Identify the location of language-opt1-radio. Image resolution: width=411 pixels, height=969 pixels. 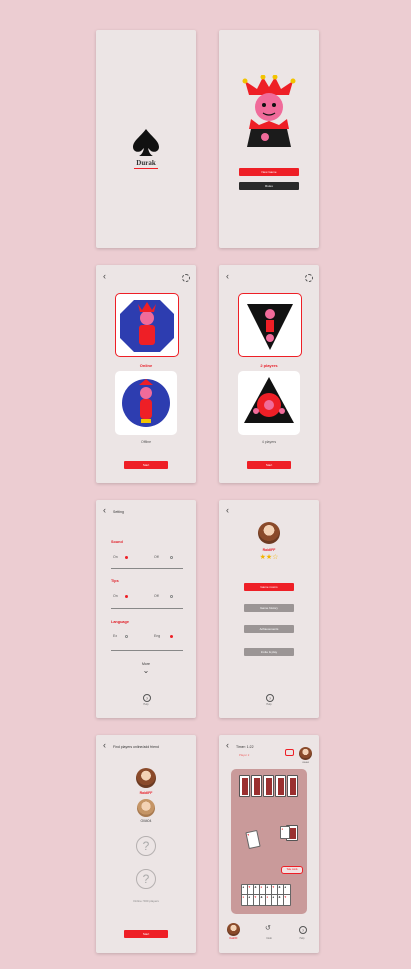
(126, 636).